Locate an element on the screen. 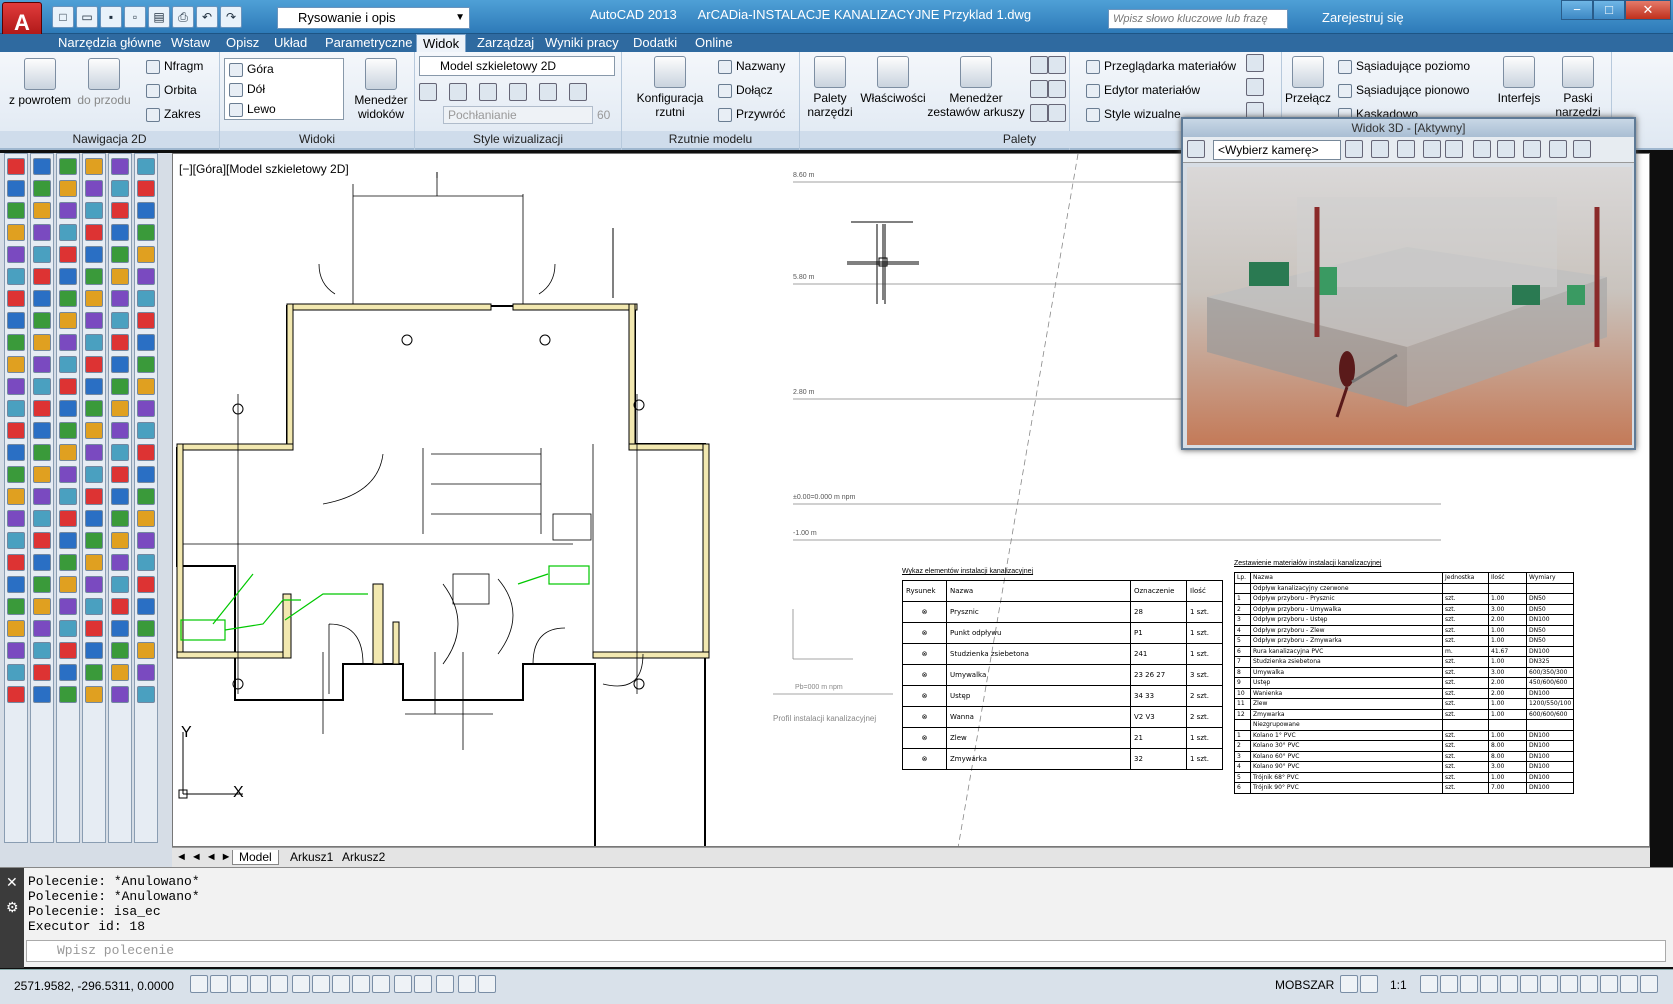 The height and width of the screenshot is (1004, 1673). tab-output: Wyniki pracy is located at coordinates (582, 43).